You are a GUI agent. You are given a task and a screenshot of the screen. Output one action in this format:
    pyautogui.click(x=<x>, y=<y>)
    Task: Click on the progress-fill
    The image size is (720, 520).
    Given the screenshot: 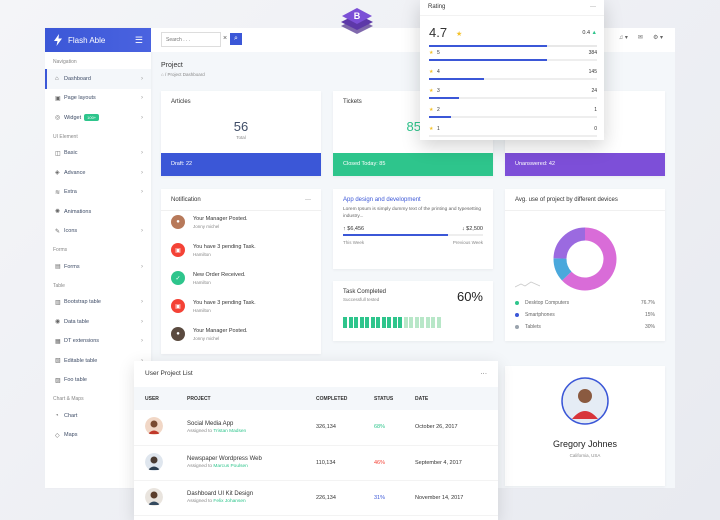 What is the action you would take?
    pyautogui.click(x=395, y=235)
    